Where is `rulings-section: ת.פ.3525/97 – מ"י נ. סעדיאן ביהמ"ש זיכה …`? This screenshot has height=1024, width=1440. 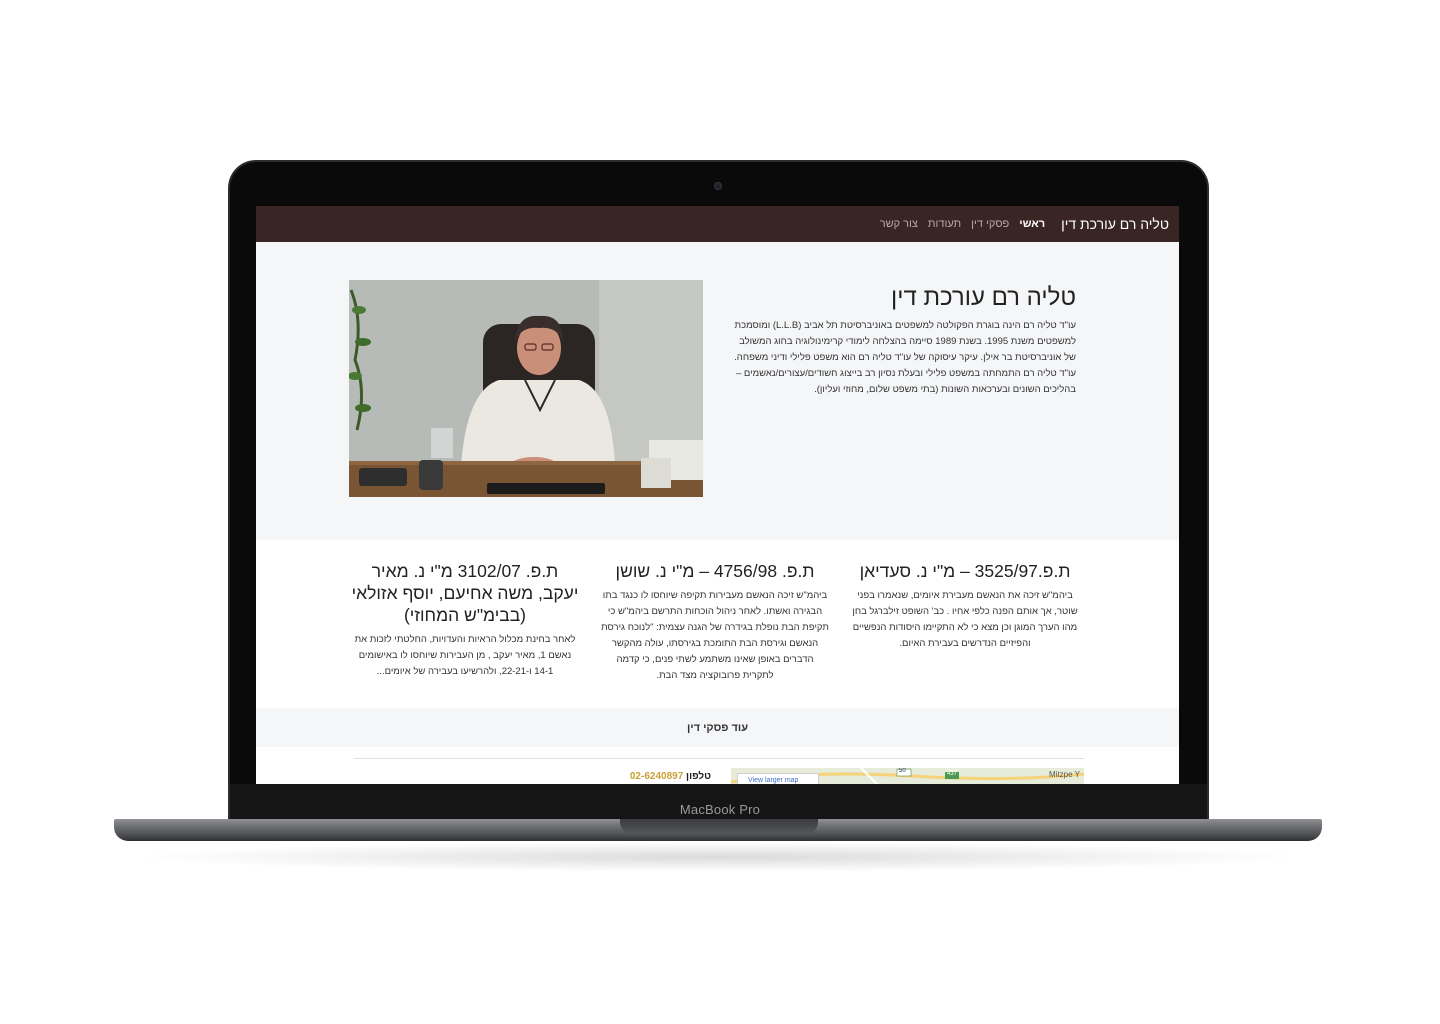 rulings-section: ת.פ.3525/97 – מ"י נ. סעדיאן ביהמ"ש זיכה … is located at coordinates (717, 624).